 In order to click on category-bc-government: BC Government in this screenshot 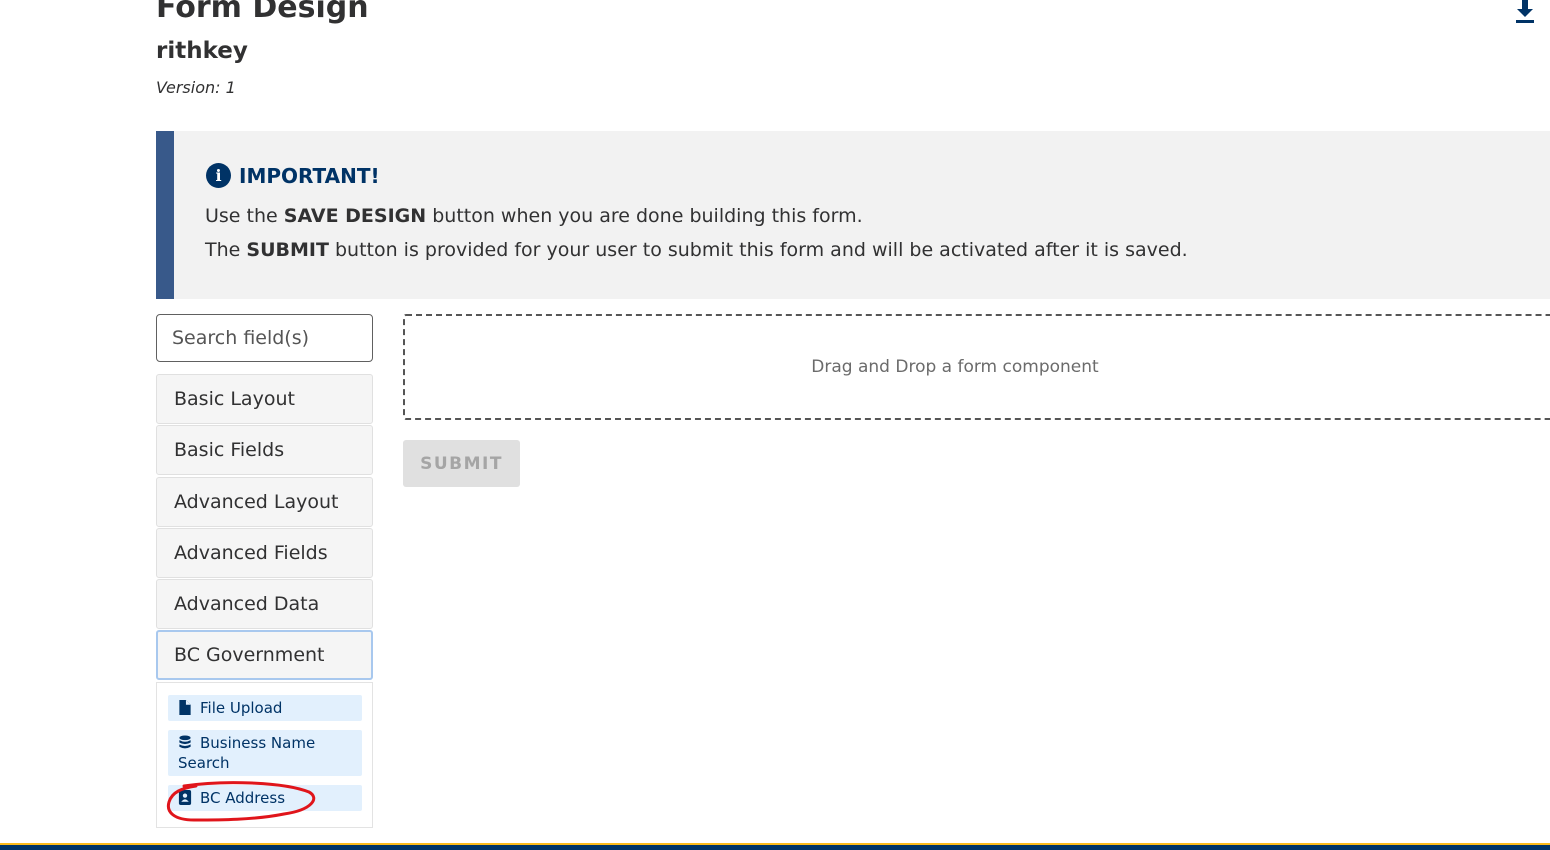, I will do `click(264, 655)`.